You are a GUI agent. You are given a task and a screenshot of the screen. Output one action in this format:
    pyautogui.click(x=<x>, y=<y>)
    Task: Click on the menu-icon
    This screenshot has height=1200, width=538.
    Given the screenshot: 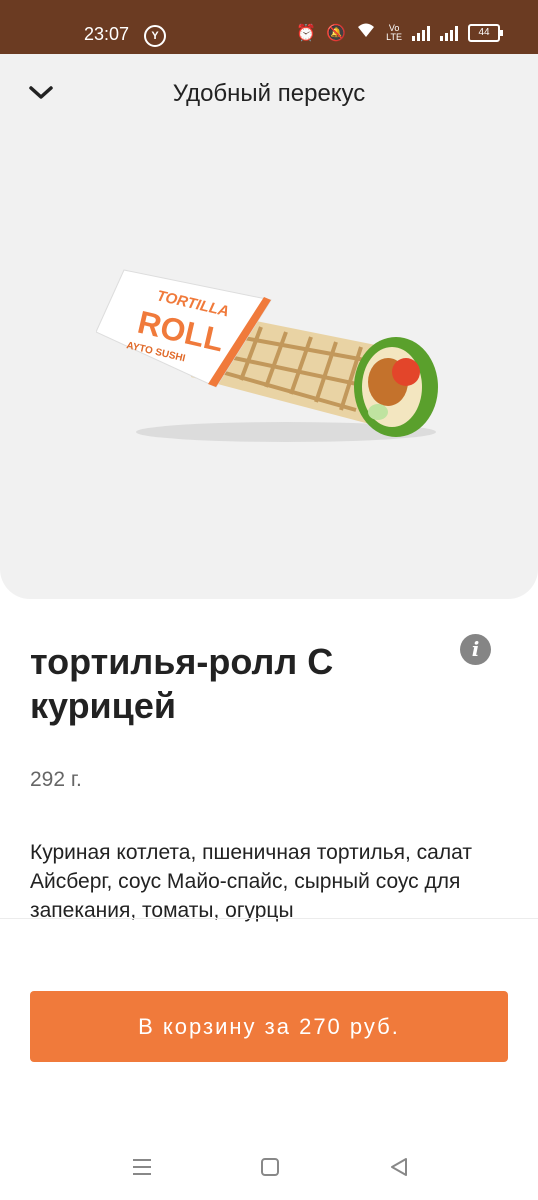 What is the action you would take?
    pyautogui.click(x=142, y=1167)
    